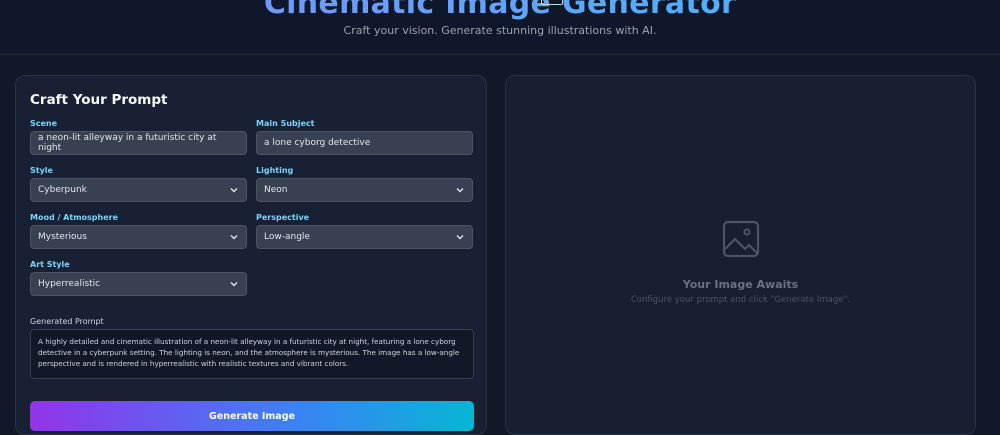 This screenshot has width=1000, height=435. Describe the element at coordinates (283, 217) in the screenshot. I see `perspective-label: Perspective` at that location.